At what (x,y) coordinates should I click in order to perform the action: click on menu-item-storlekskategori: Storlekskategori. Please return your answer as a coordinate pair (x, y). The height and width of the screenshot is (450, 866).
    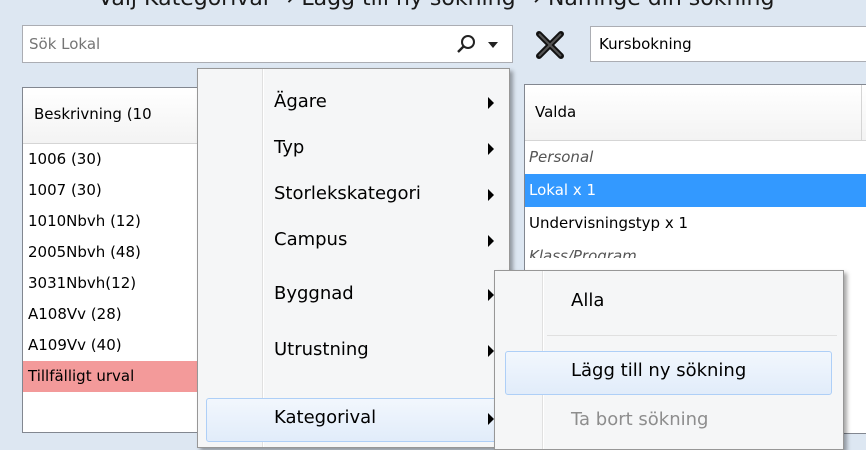
    Looking at the image, I should click on (353, 195).